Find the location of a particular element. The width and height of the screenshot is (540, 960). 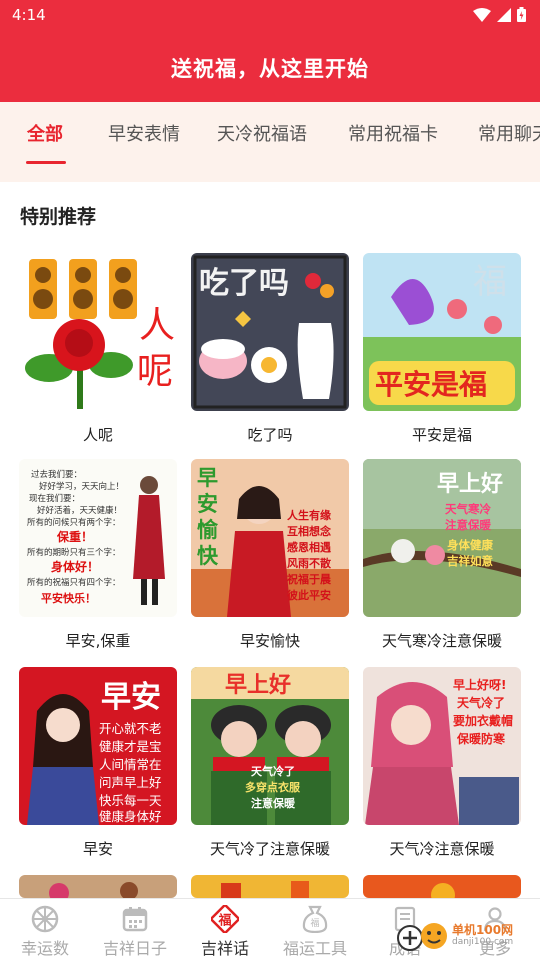

nav-lucky-number: 幸运数 is located at coordinates (45, 932).